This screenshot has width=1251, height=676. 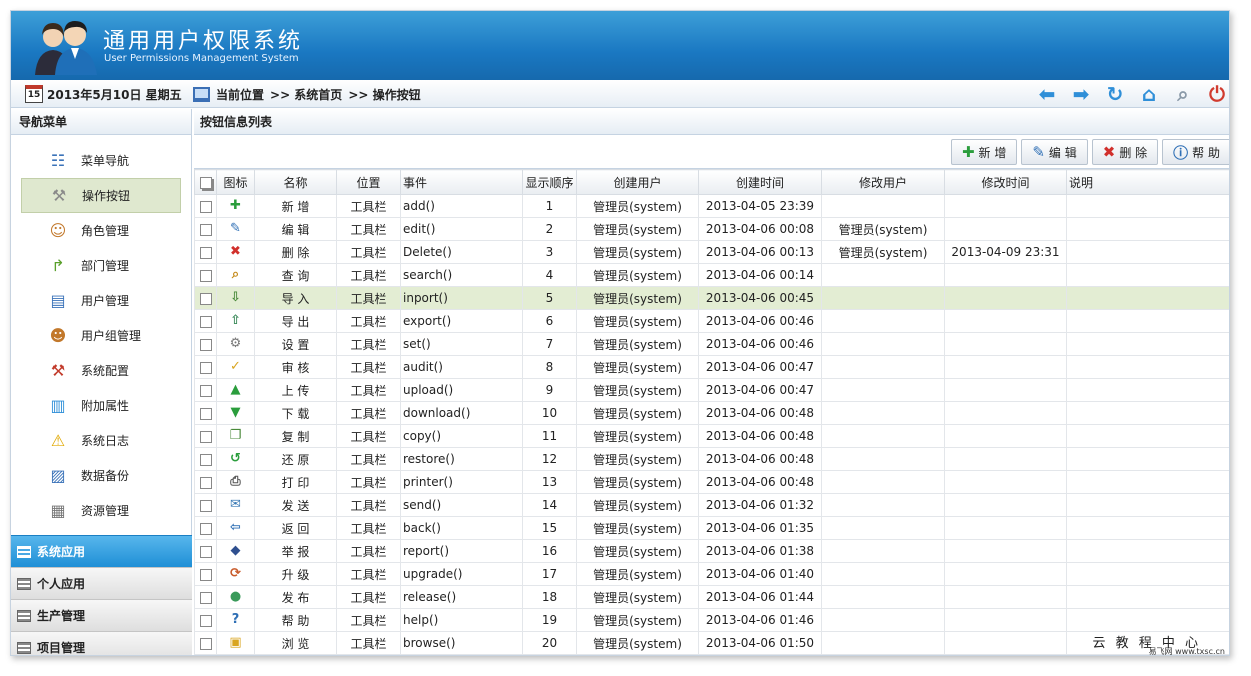 What do you see at coordinates (1183, 94) in the screenshot?
I see `search-icon: ⌕` at bounding box center [1183, 94].